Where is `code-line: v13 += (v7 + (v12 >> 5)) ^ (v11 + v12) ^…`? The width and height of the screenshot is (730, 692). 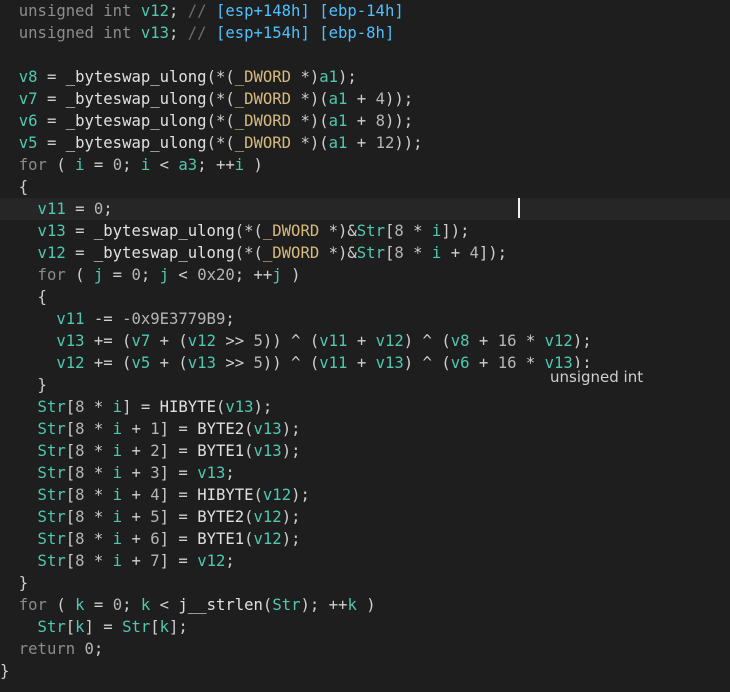 code-line: v13 += (v7 + (v12 >> 5)) ^ (v11 + v12) ^… is located at coordinates (365, 341).